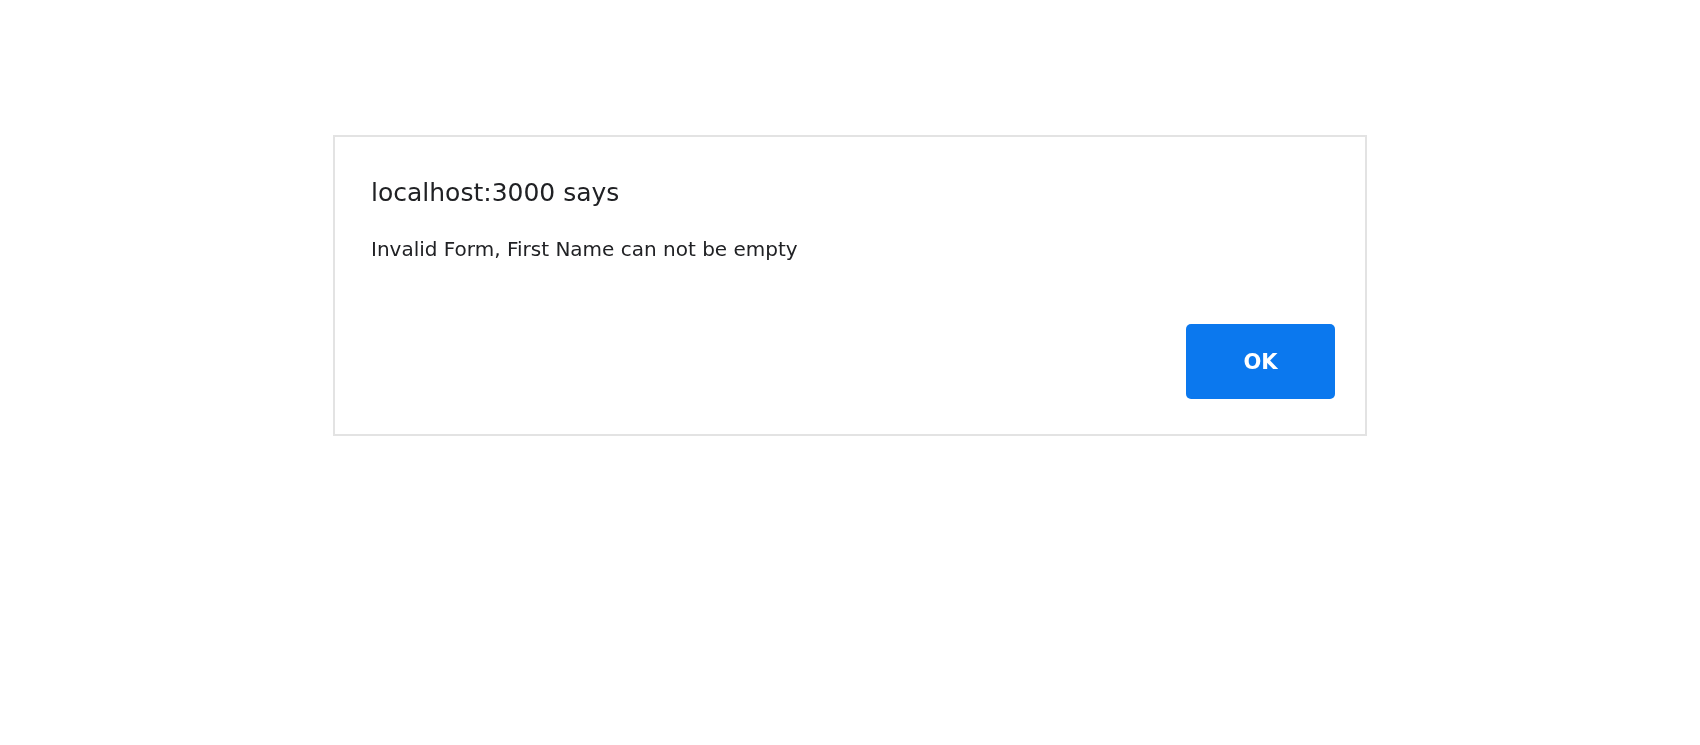  What do you see at coordinates (496, 193) in the screenshot?
I see `dialog-title: localhost:3000 says` at bounding box center [496, 193].